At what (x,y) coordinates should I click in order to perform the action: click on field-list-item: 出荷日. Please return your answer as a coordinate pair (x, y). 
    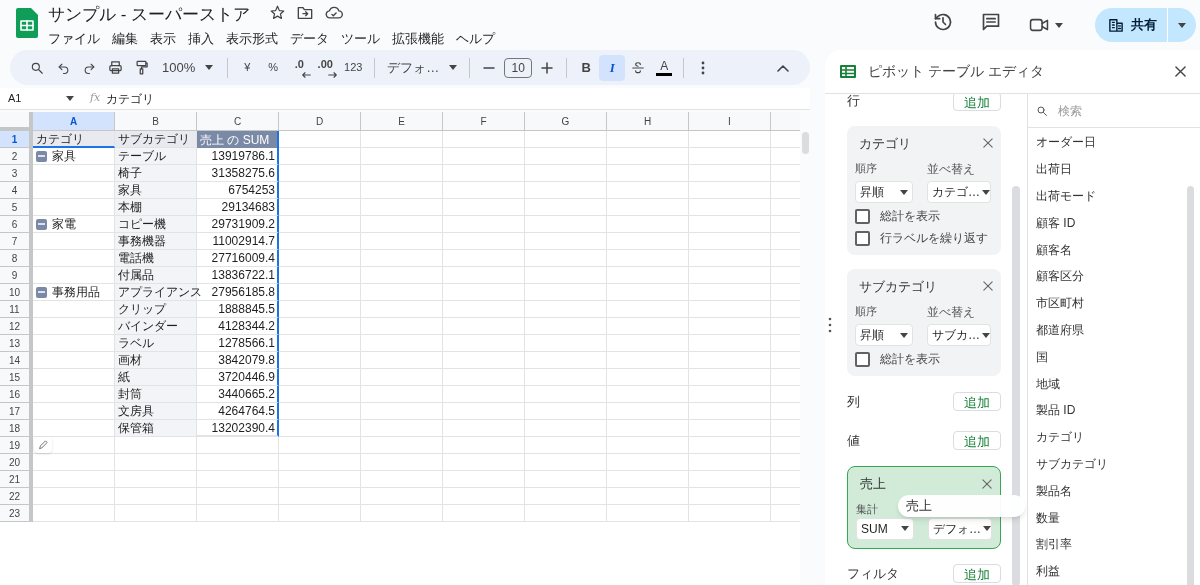
    Looking at the image, I should click on (1118, 169).